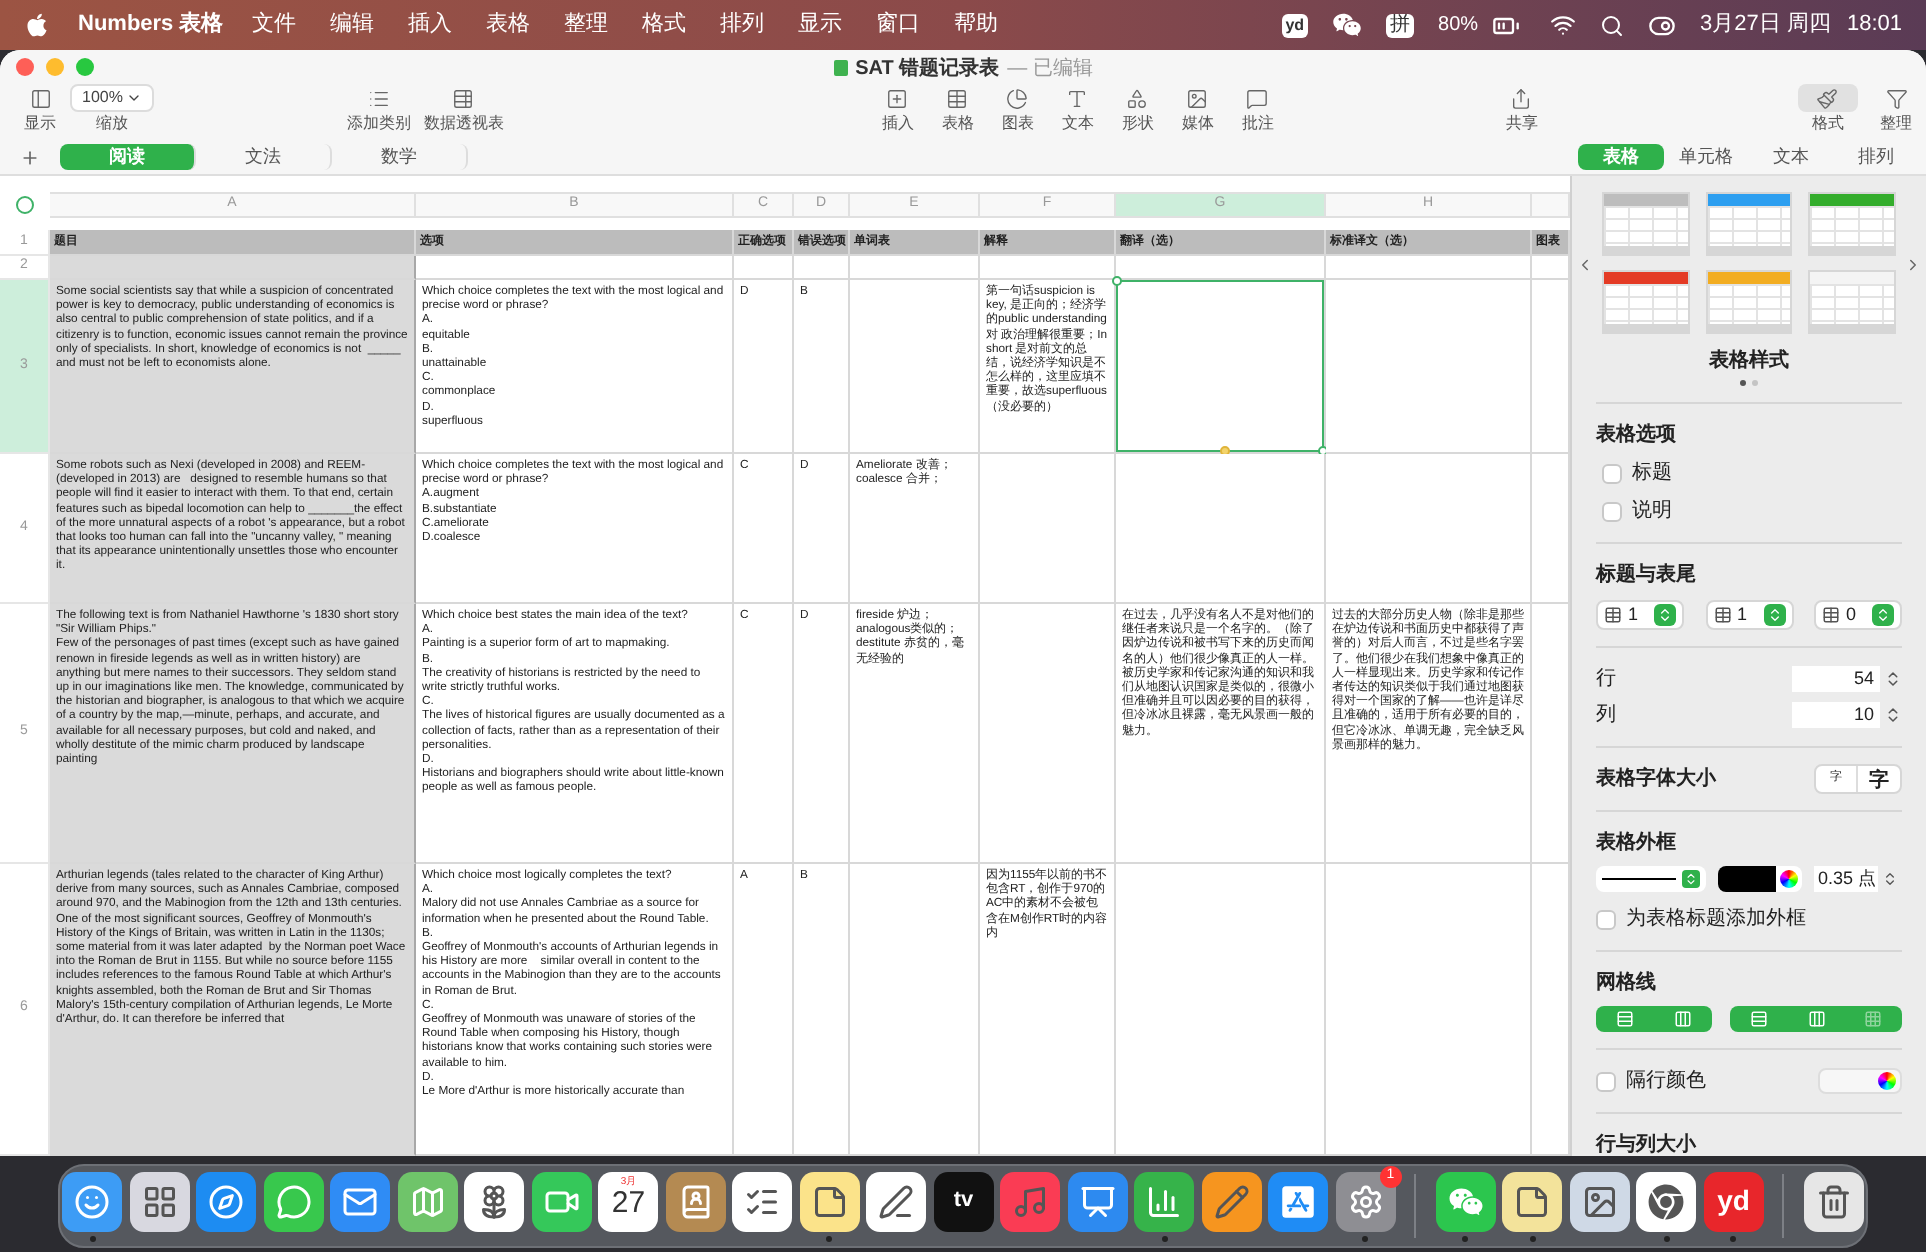 This screenshot has width=1926, height=1252. What do you see at coordinates (829, 1201) in the screenshot?
I see `notepad-icon` at bounding box center [829, 1201].